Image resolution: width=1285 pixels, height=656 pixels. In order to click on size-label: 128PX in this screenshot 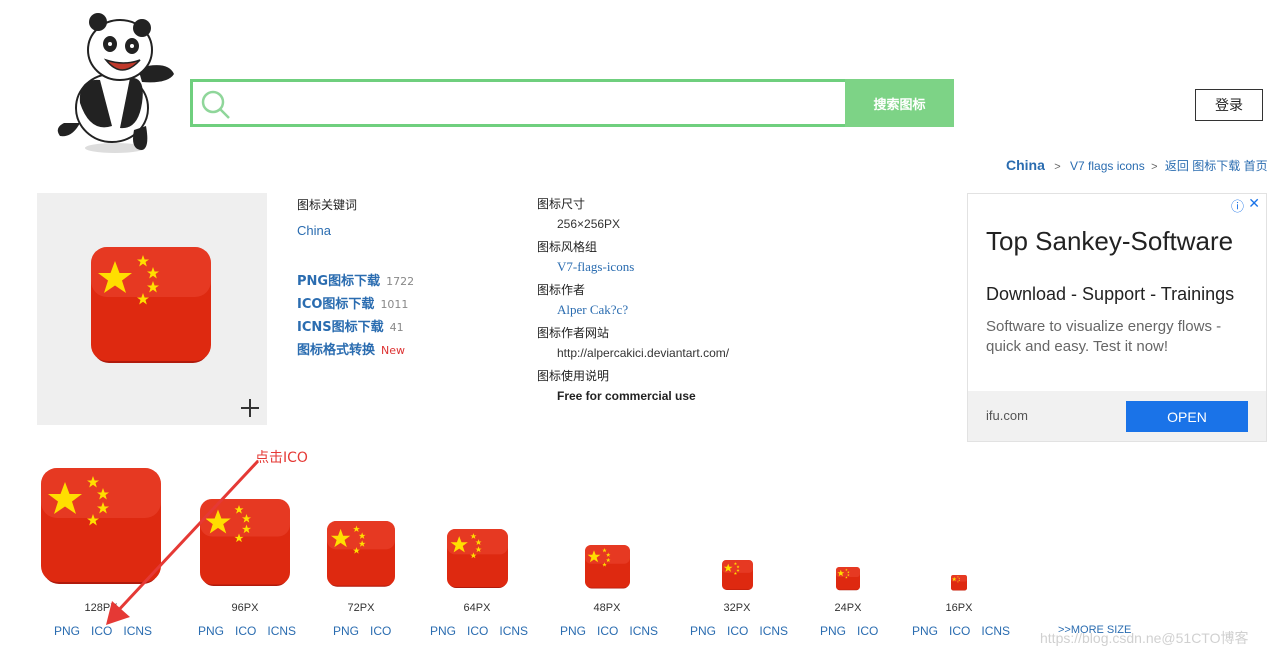, I will do `click(101, 608)`.